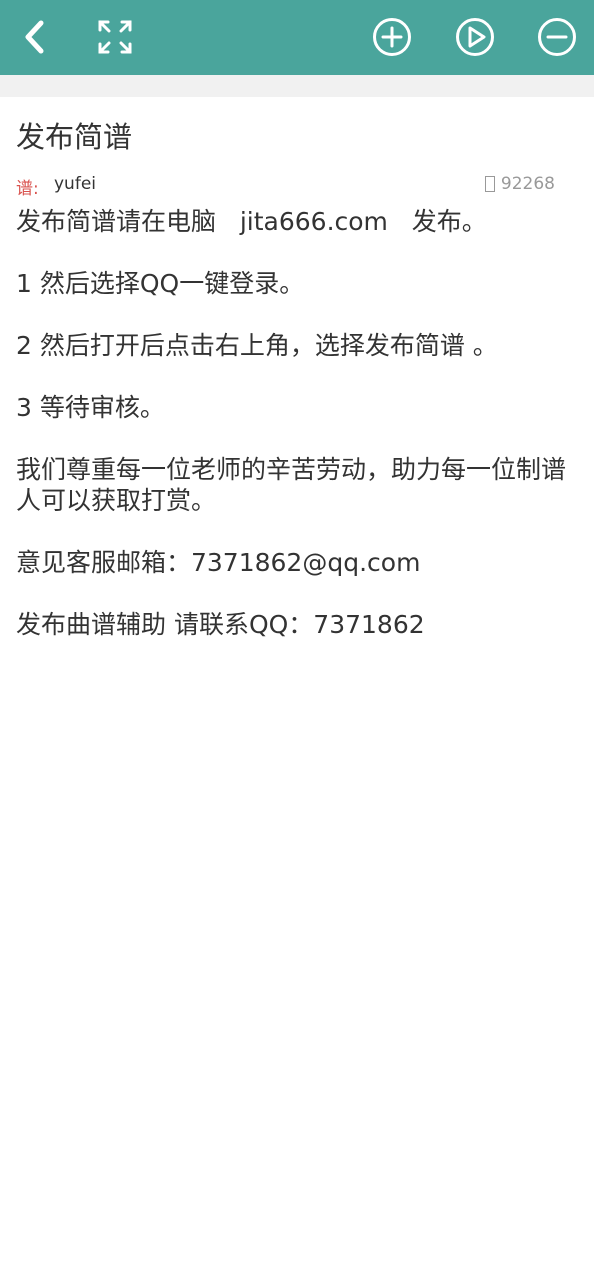 The height and width of the screenshot is (1280, 594). Describe the element at coordinates (475, 37) in the screenshot. I see `play-icon` at that location.